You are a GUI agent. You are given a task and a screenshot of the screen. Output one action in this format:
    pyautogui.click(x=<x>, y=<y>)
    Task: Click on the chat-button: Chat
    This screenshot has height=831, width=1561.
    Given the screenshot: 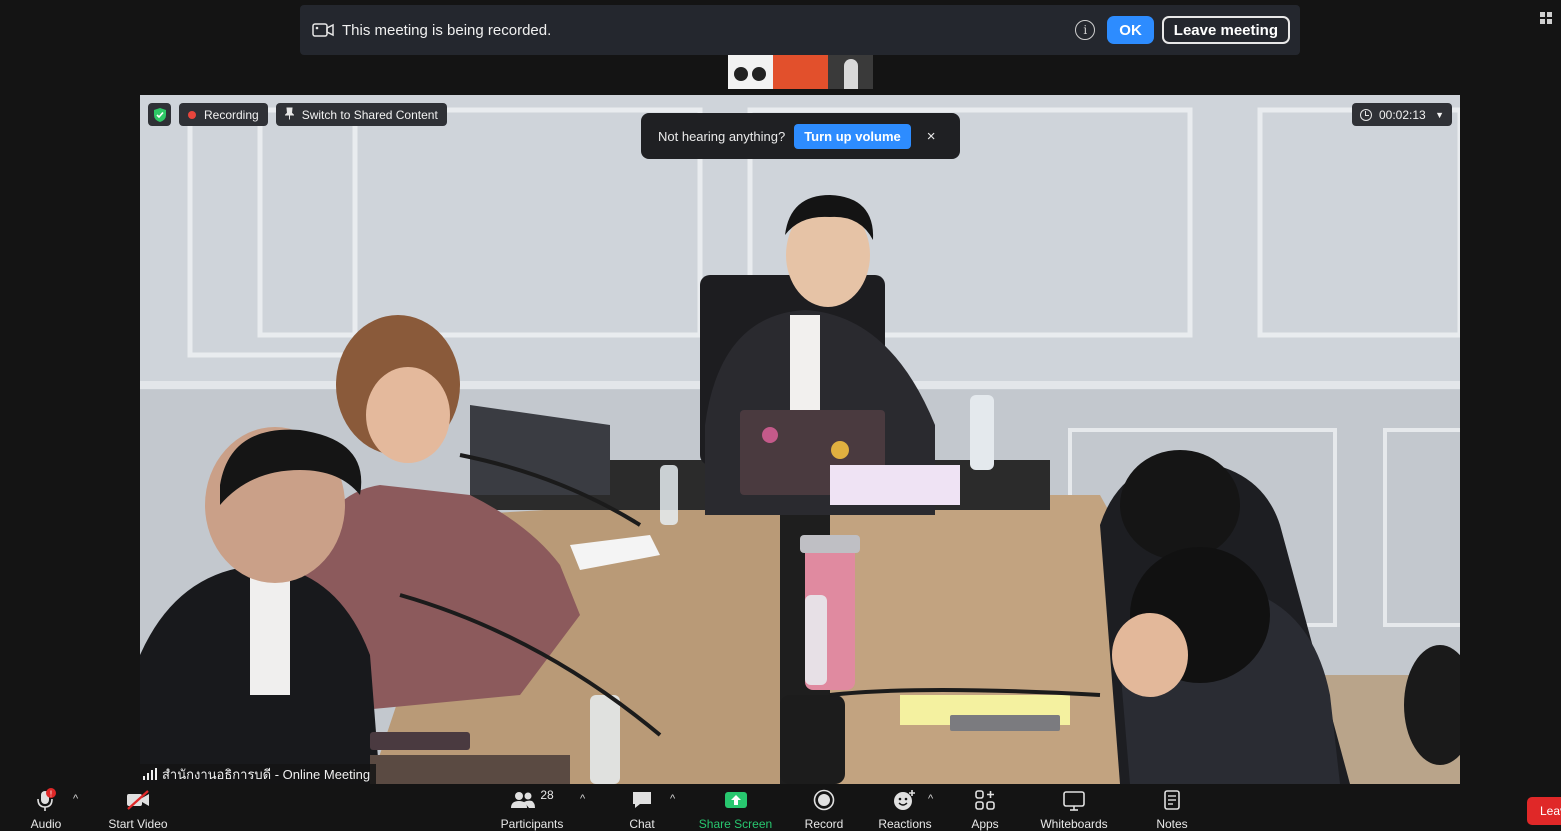 What is the action you would take?
    pyautogui.click(x=642, y=809)
    